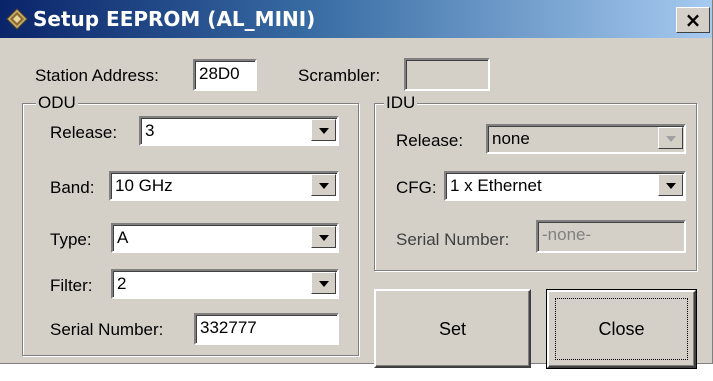  Describe the element at coordinates (97, 75) in the screenshot. I see `station-address-label: Station Address:` at that location.